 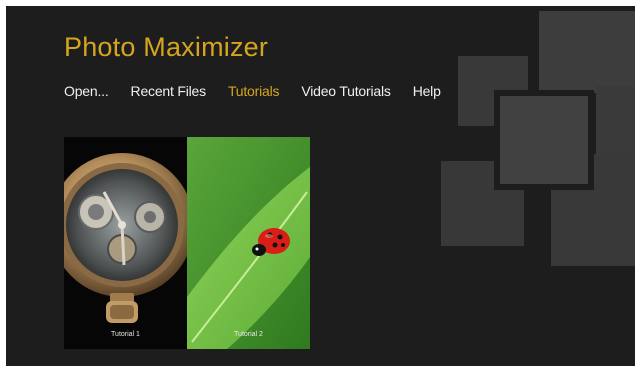 I want to click on nav-tutorials: Tutorials, so click(x=254, y=91).